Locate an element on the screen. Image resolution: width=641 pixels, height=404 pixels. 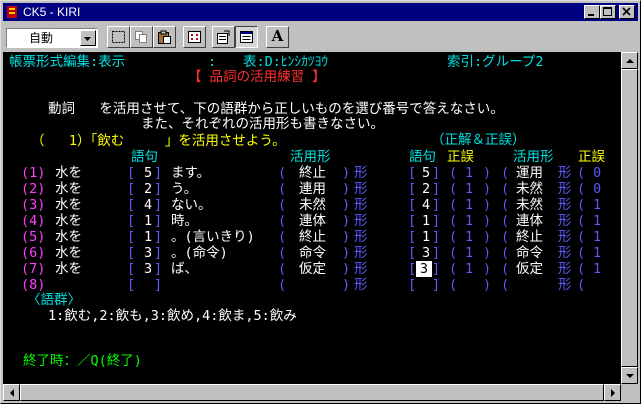
word-bank-title: 〈語群〉 is located at coordinates (54, 300).